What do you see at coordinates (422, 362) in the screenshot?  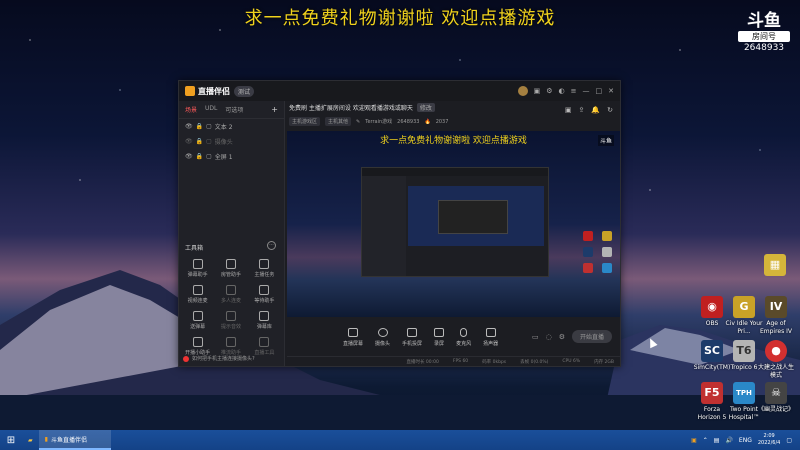 I see `status-duration: 直播时长 00:00` at bounding box center [422, 362].